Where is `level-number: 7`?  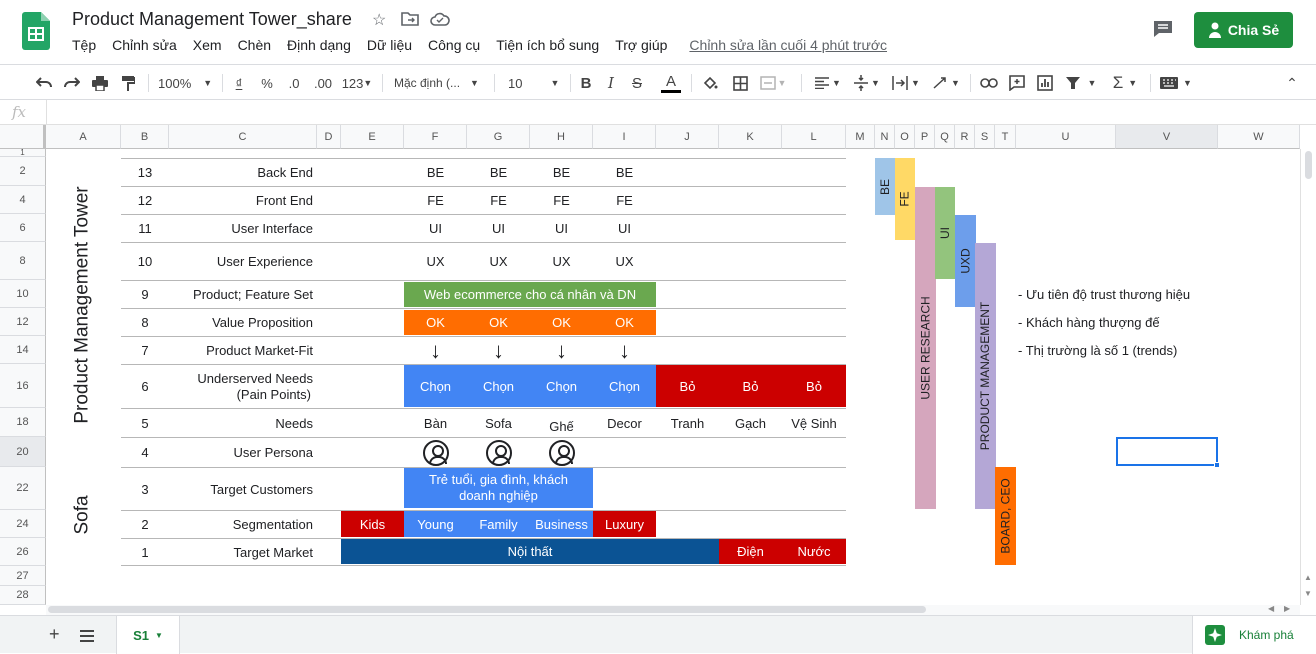
level-number: 7 is located at coordinates (145, 350).